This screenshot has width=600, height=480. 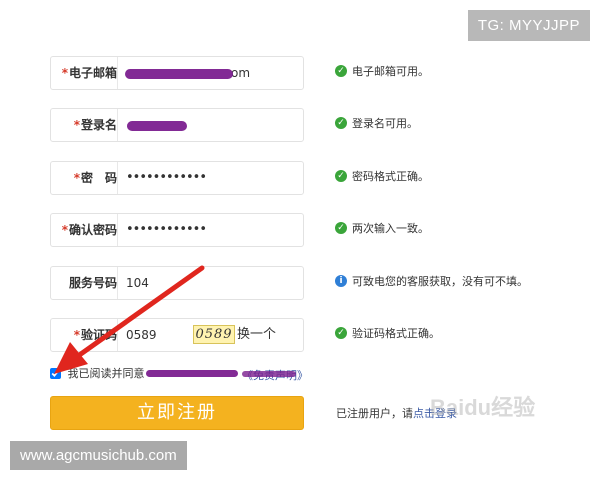 What do you see at coordinates (166, 177) in the screenshot?
I see `password-value: ••••••••••••` at bounding box center [166, 177].